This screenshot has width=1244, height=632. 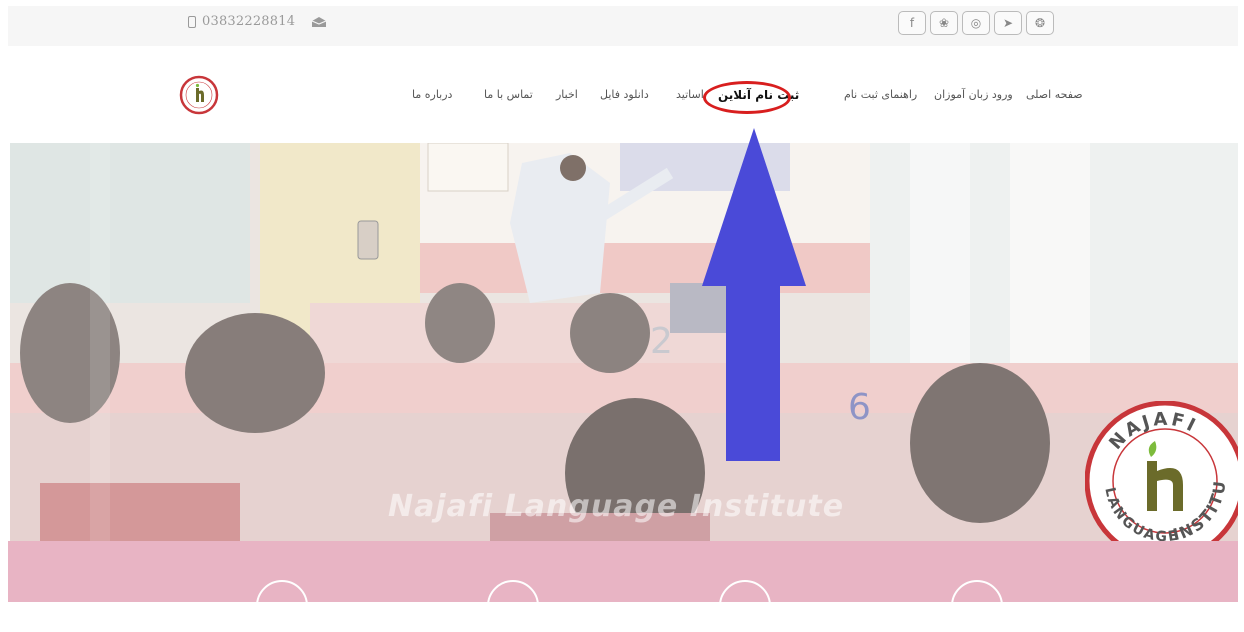 I want to click on user-icon, so click(x=513, y=606).